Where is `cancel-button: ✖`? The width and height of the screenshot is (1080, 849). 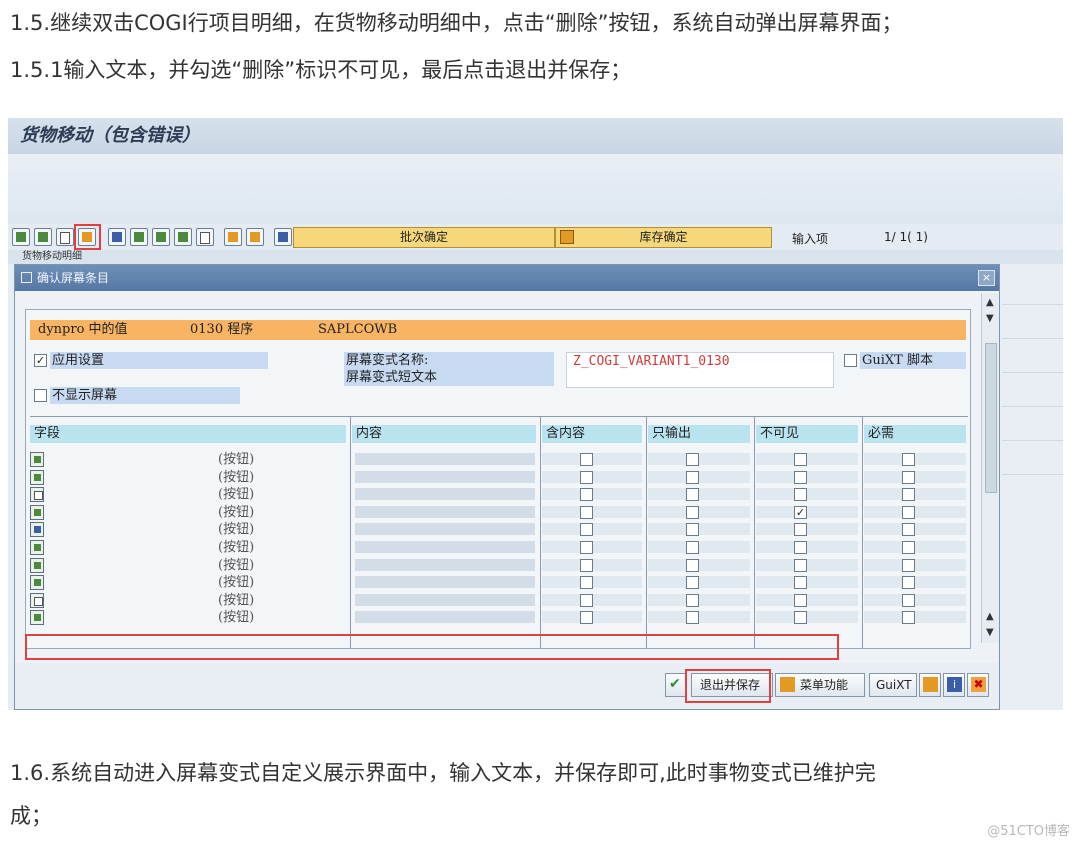
cancel-button: ✖ is located at coordinates (978, 685).